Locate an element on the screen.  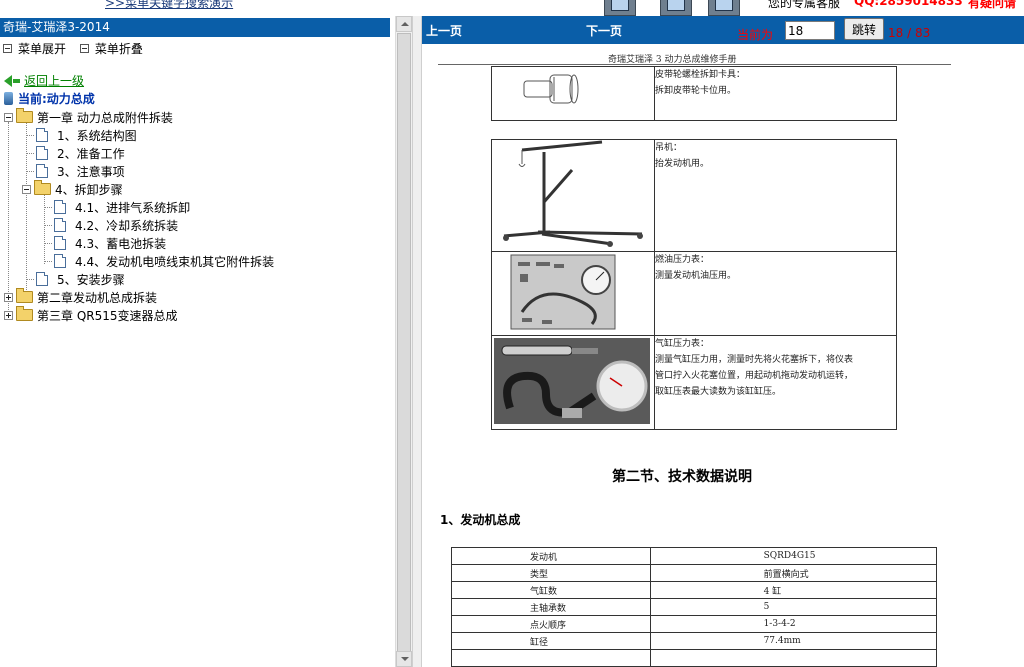
current-location: 当前:动力总成 is located at coordinates (49, 98).